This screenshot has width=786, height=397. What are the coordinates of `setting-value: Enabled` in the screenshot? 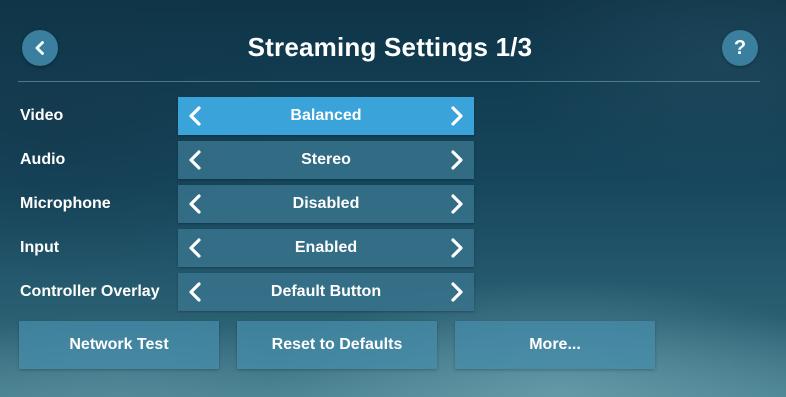 It's located at (326, 247).